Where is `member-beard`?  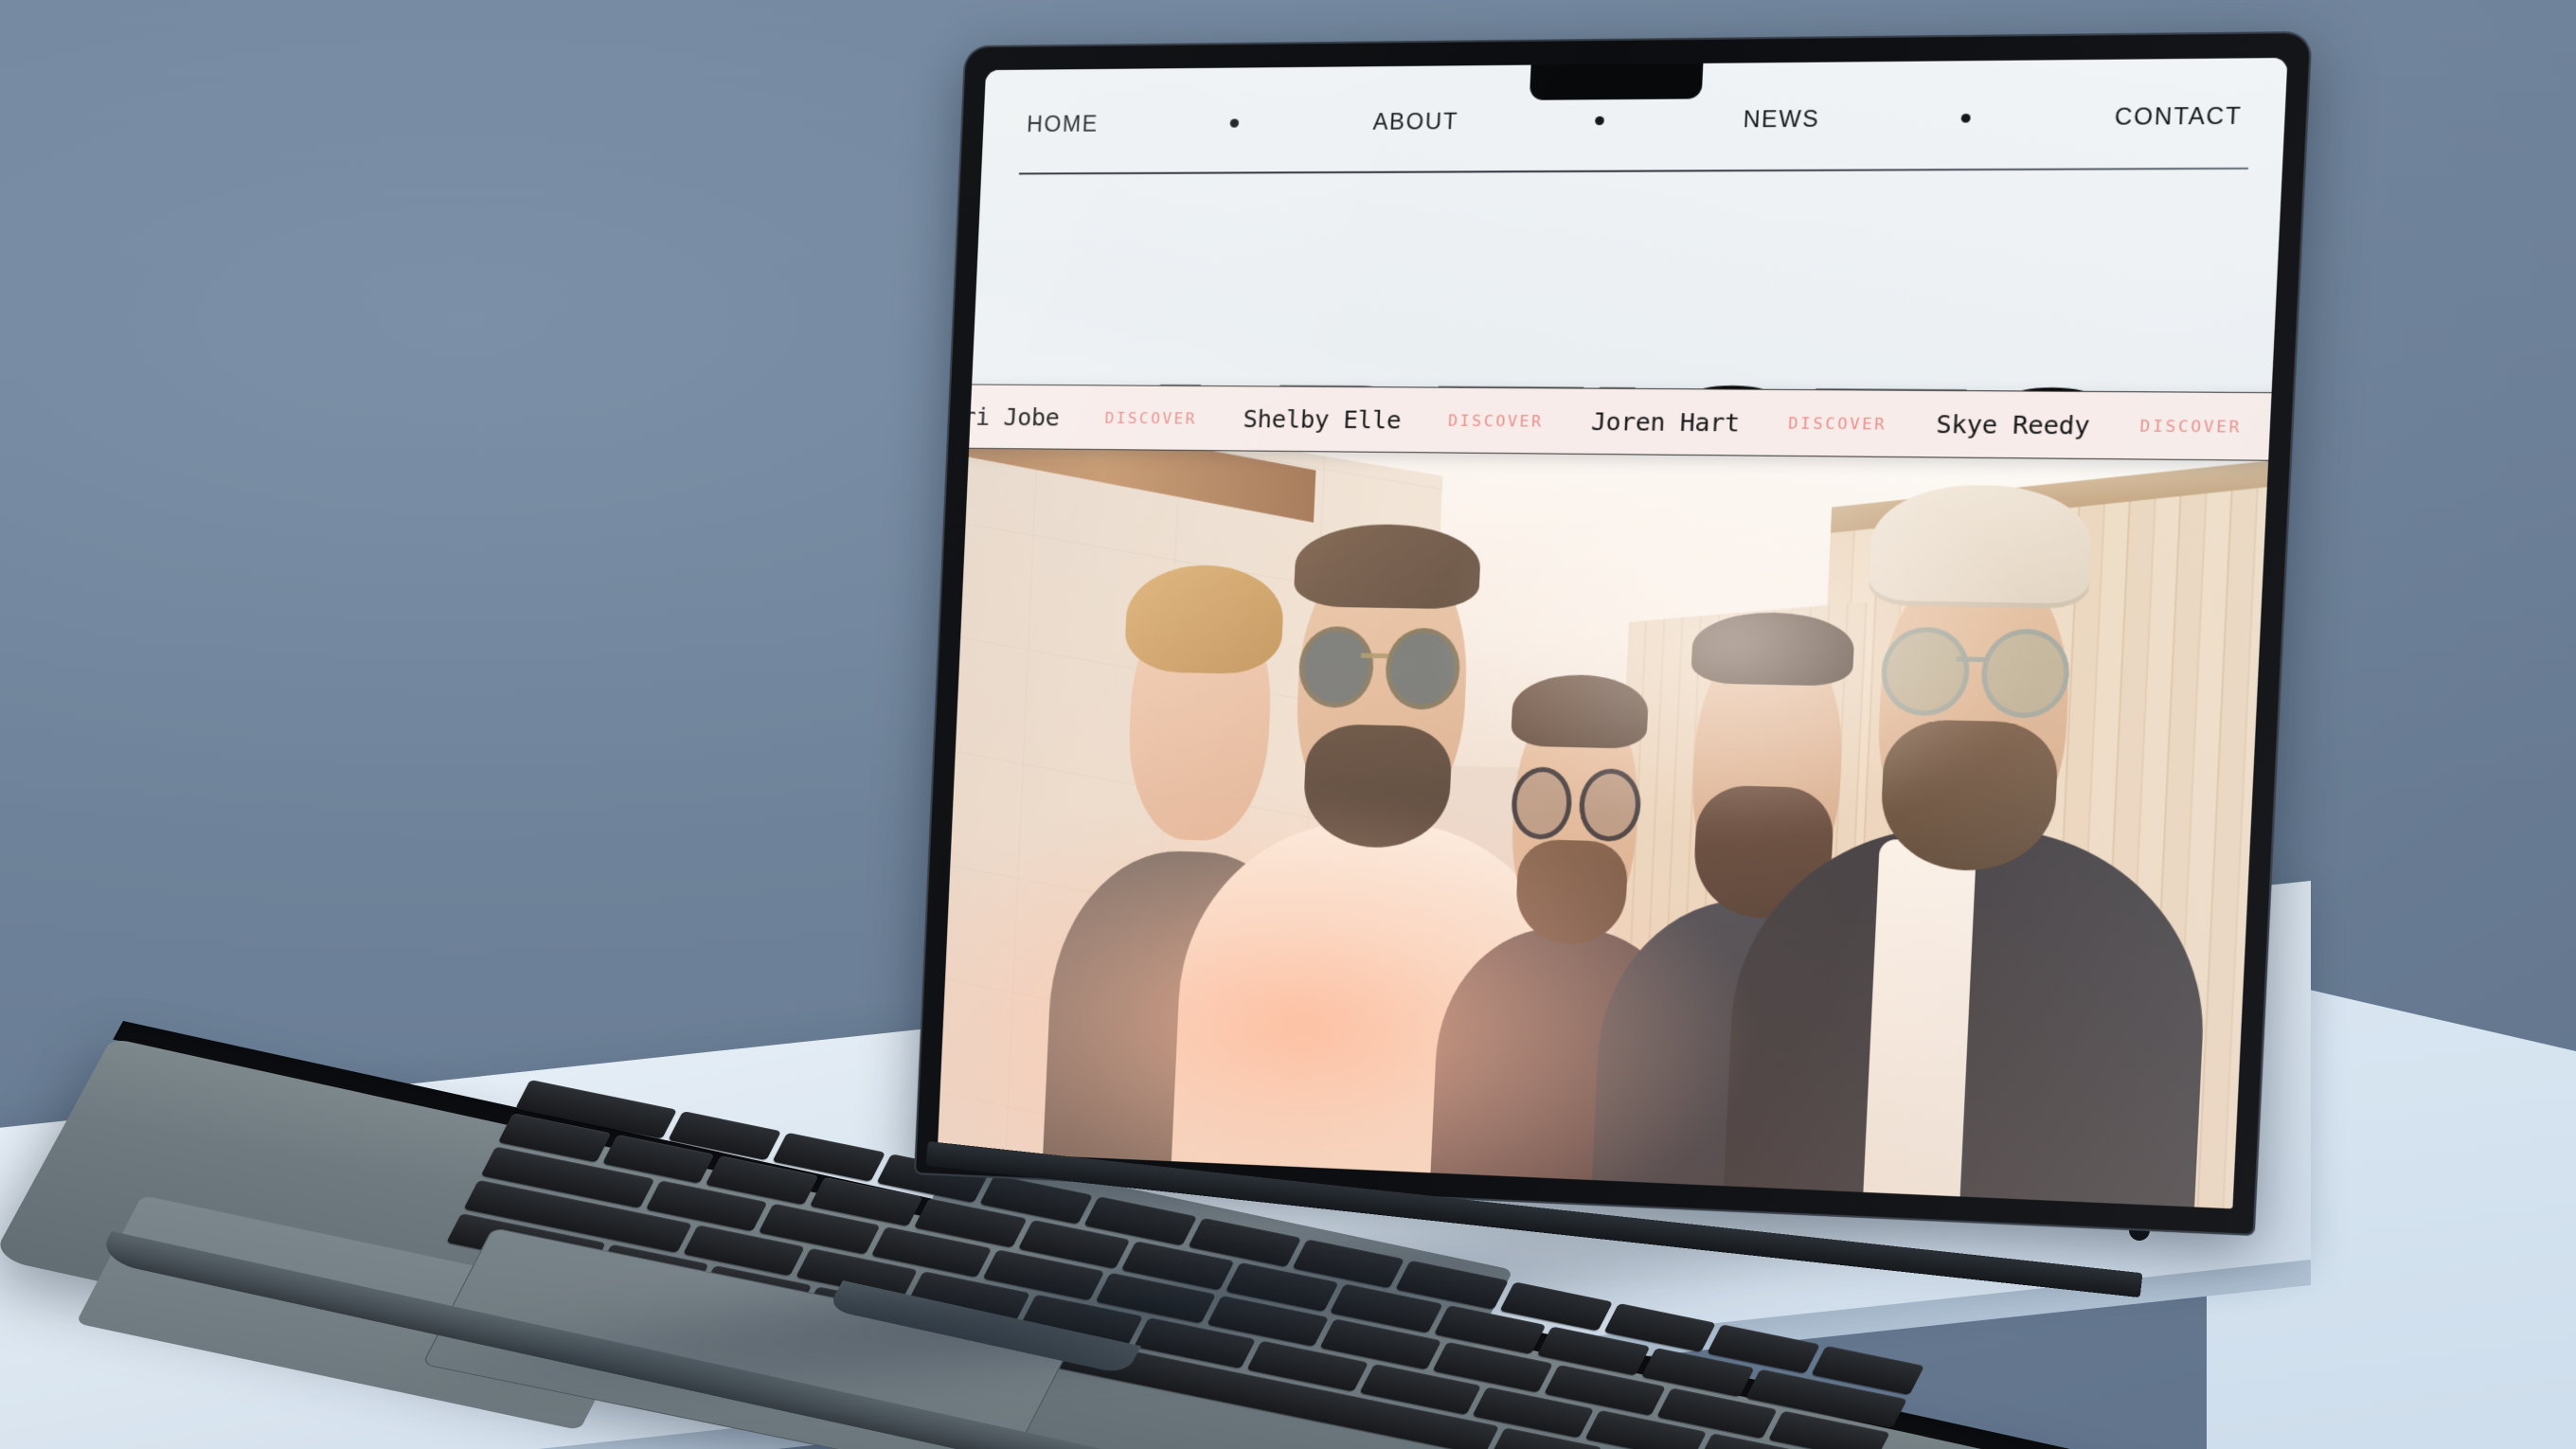
member-beard is located at coordinates (1571, 892).